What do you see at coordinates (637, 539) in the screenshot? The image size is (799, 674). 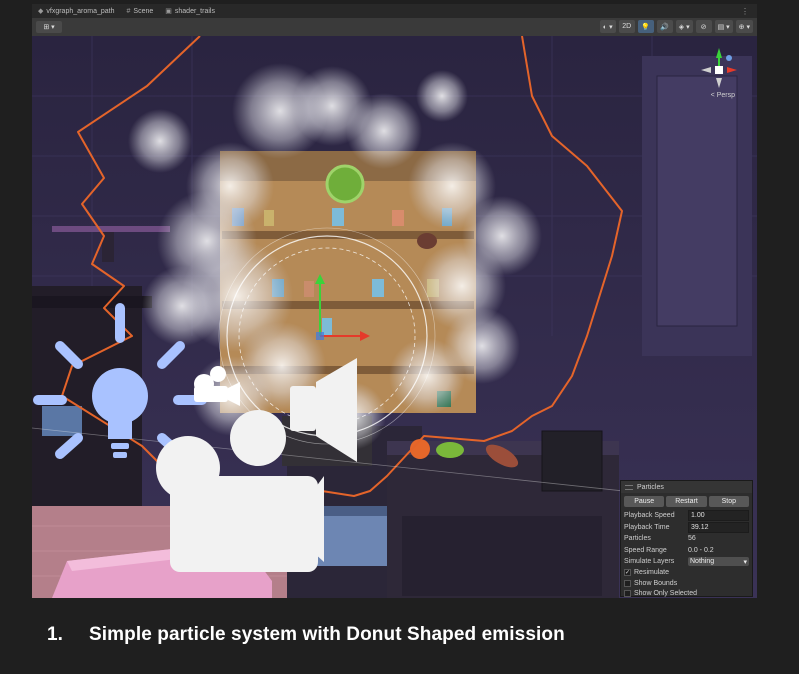 I see `particles-label: Particles` at bounding box center [637, 539].